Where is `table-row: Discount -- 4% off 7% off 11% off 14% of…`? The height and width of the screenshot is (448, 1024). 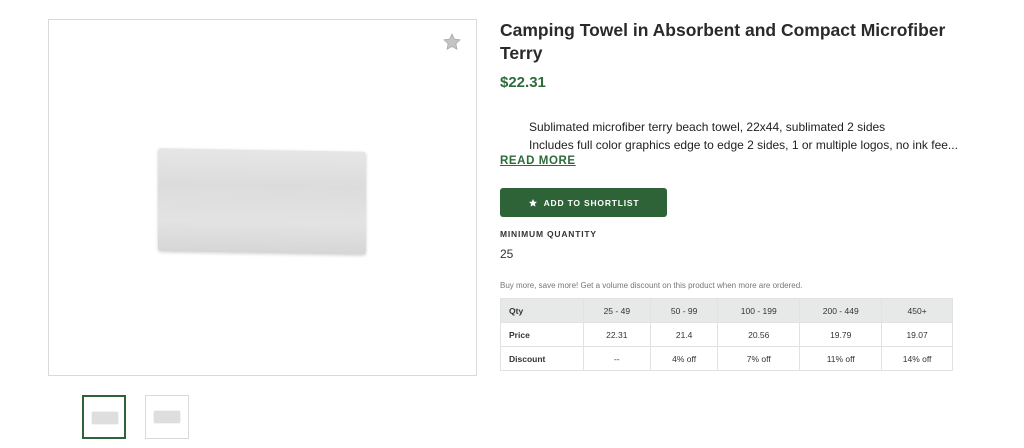
table-row: Discount -- 4% off 7% off 11% off 14% of… is located at coordinates (726, 358).